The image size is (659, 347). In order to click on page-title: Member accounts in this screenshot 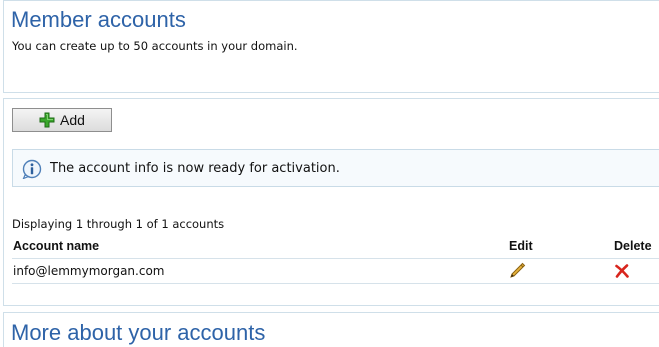, I will do `click(98, 19)`.